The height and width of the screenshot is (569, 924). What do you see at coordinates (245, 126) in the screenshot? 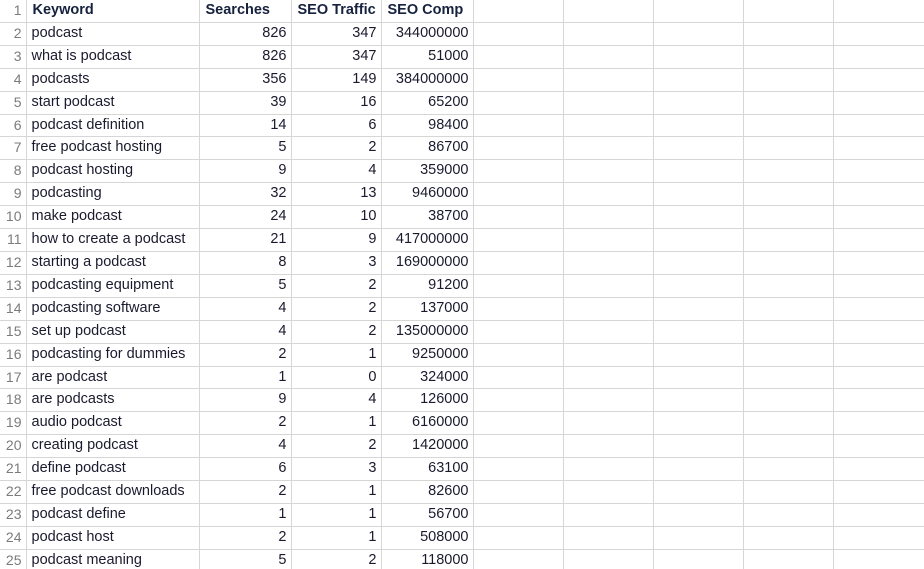
I see `cell-searches: 14` at bounding box center [245, 126].